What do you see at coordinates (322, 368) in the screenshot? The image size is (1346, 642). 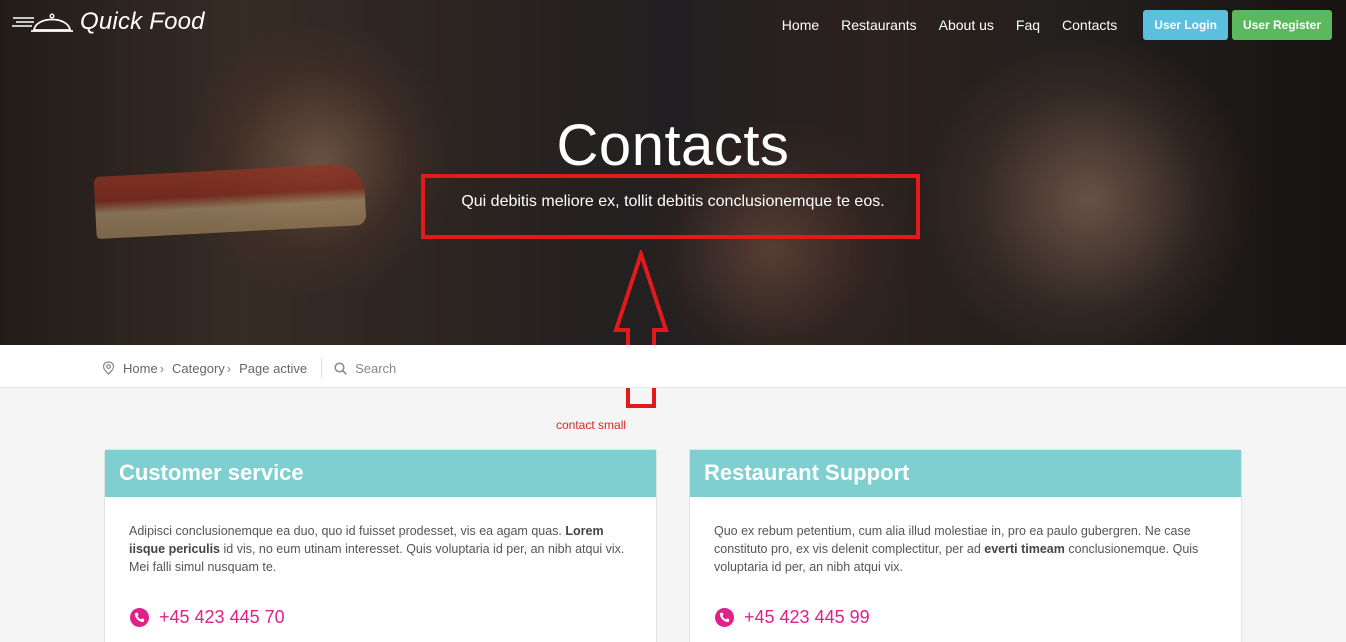 I see `breadcrumb-divider` at bounding box center [322, 368].